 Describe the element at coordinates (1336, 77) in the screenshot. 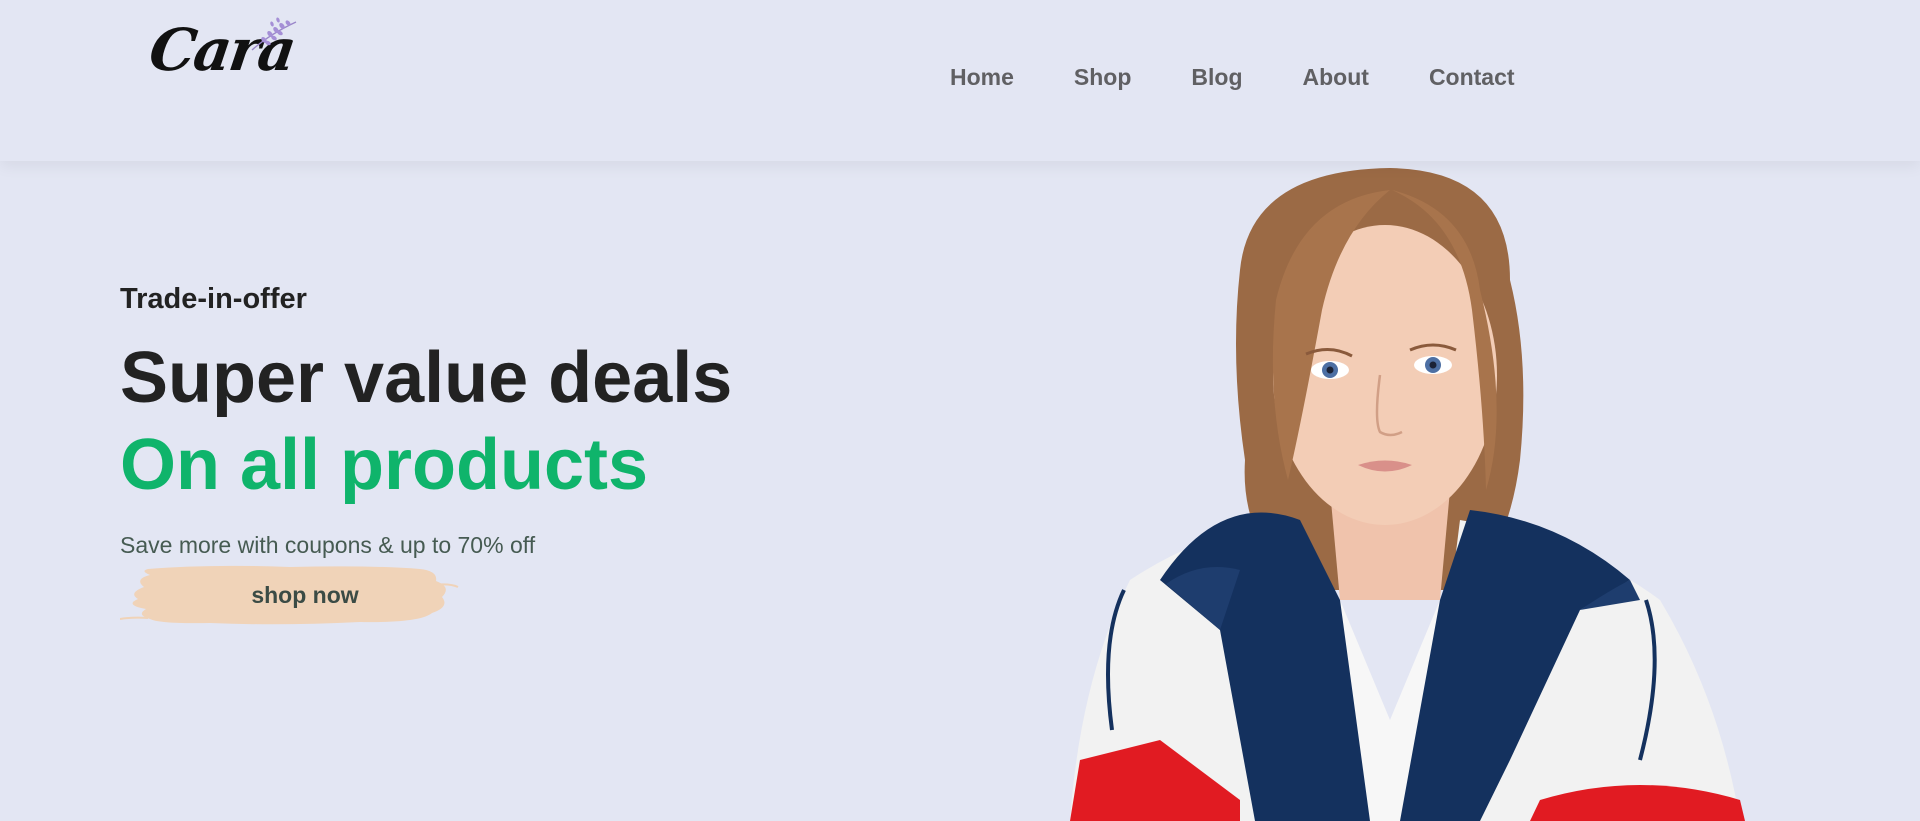

I see `nav-item-about: About` at that location.